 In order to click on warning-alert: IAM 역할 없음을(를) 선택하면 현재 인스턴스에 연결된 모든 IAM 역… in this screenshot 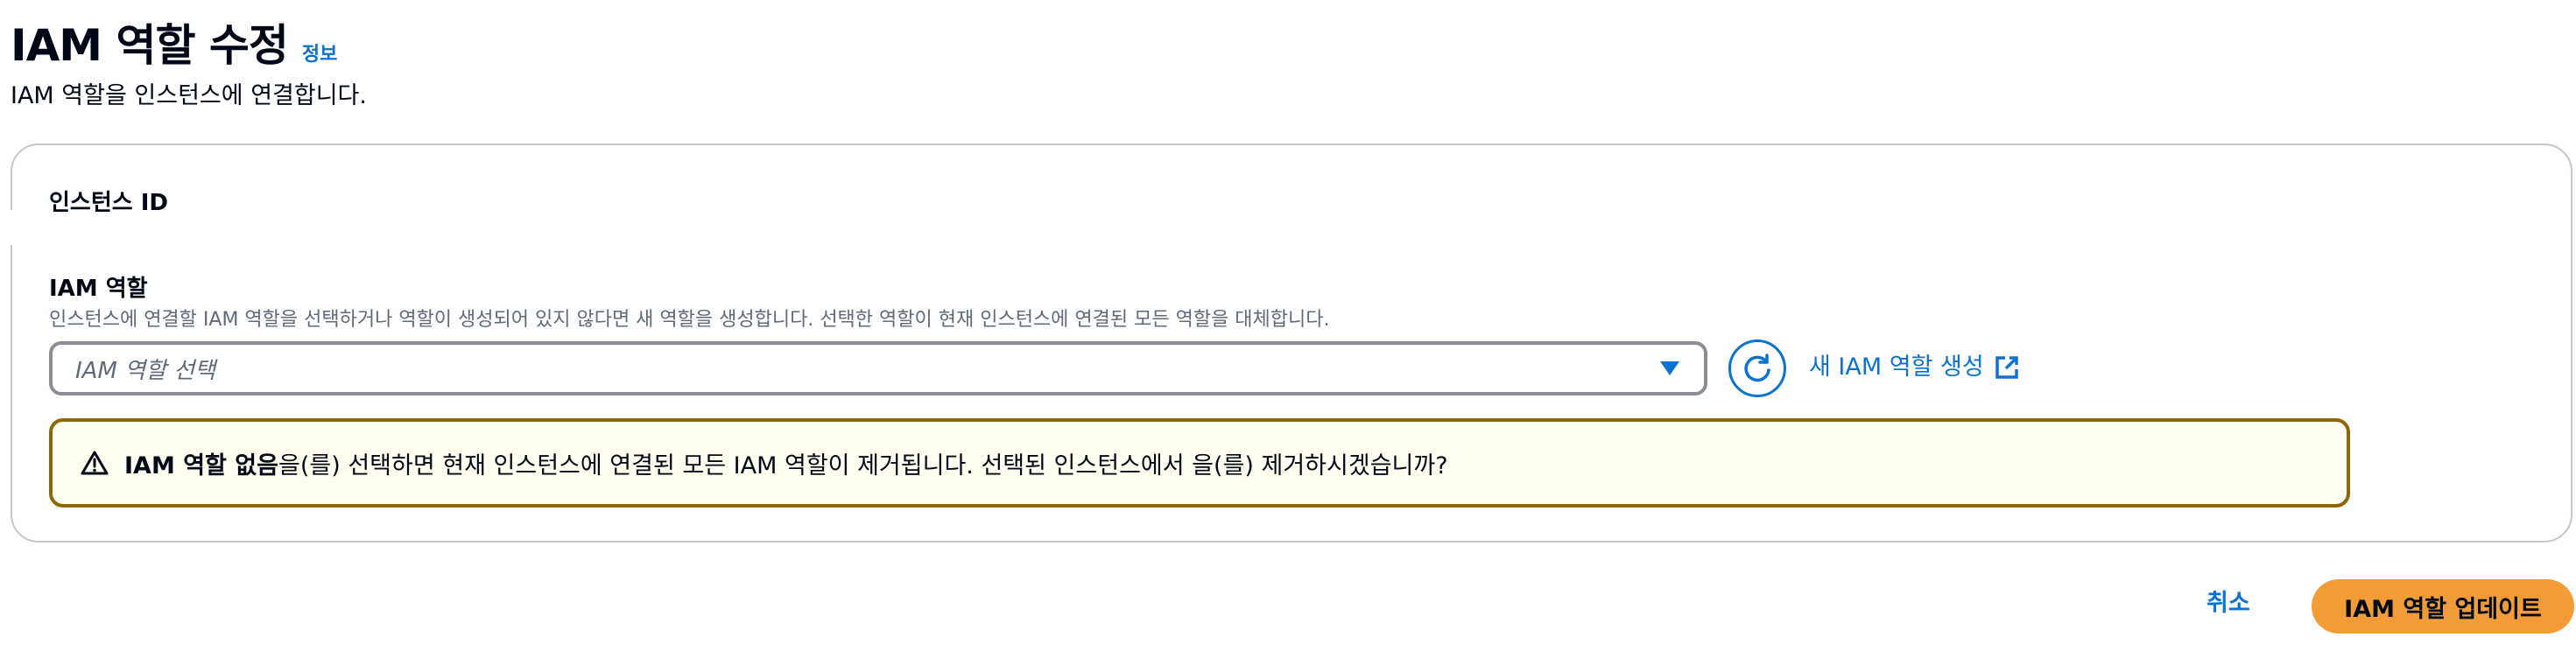, I will do `click(1199, 463)`.